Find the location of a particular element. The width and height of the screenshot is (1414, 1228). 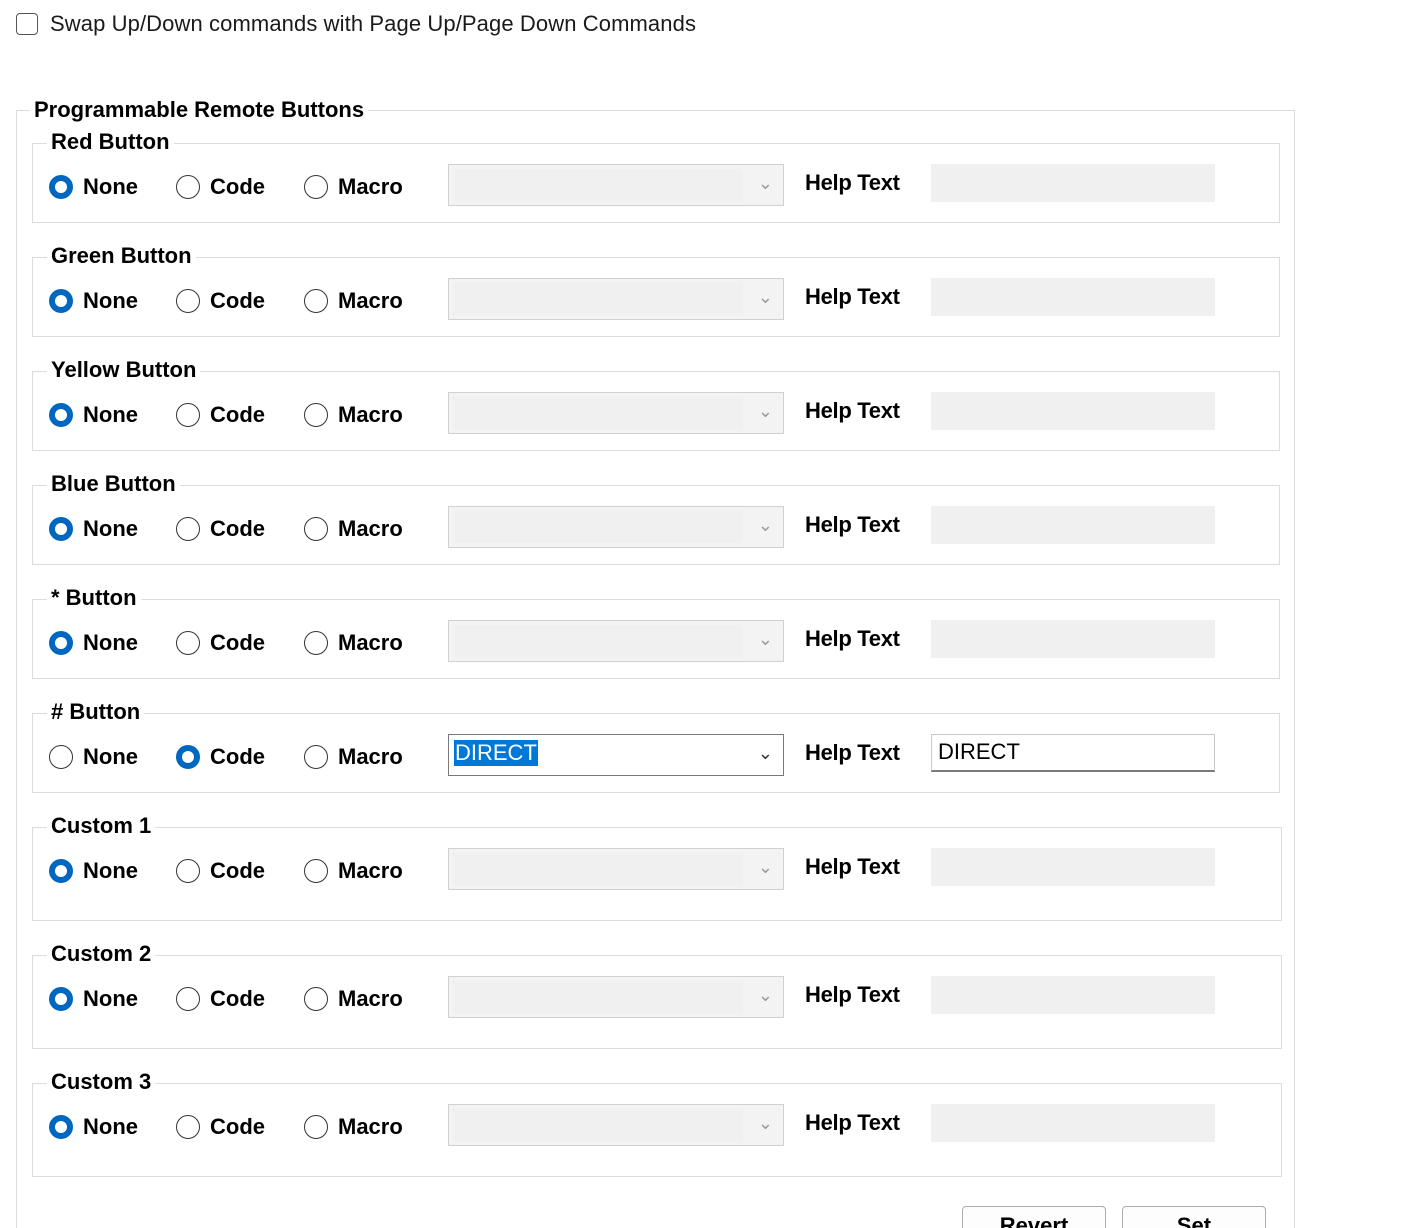

button-group: Custom 2 None Code Macro ⌄ Help Text is located at coordinates (657, 995).